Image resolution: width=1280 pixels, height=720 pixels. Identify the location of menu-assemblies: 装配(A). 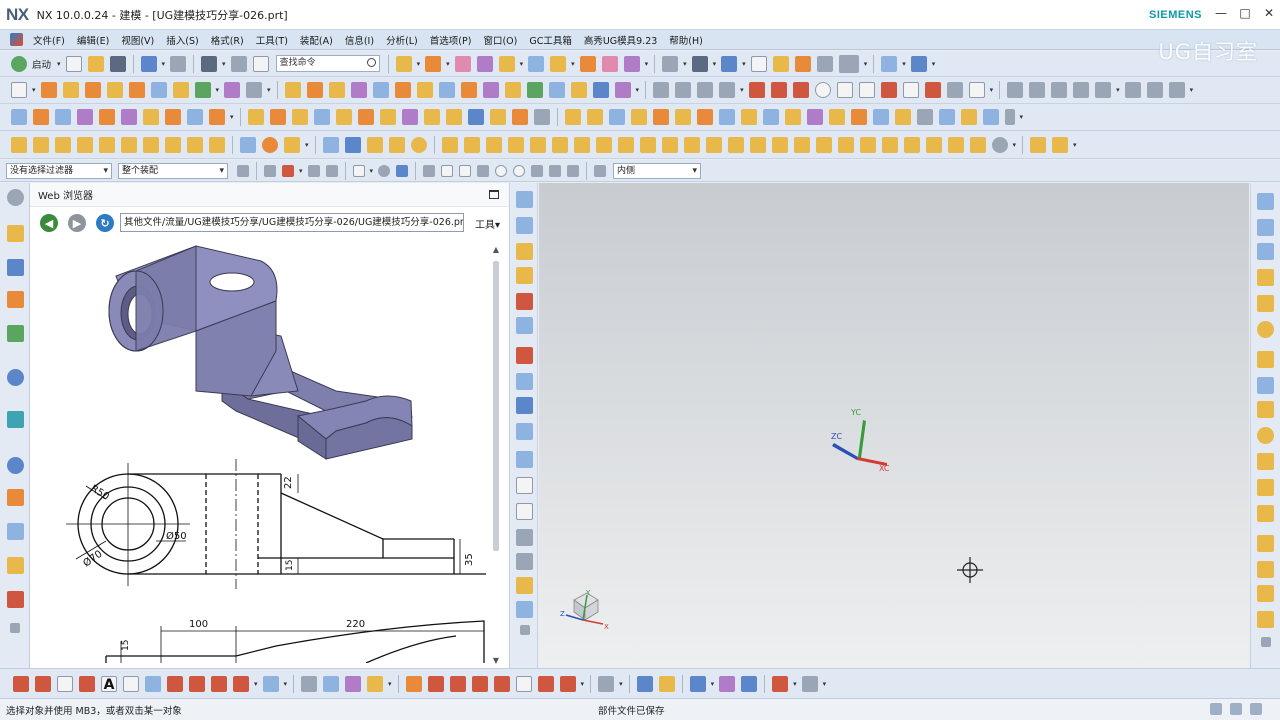
(316, 40).